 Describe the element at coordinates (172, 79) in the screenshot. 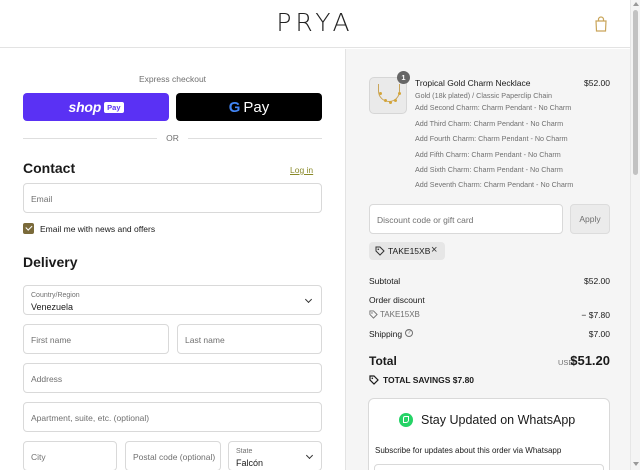

I see `express-checkout-label: Express checkout` at that location.